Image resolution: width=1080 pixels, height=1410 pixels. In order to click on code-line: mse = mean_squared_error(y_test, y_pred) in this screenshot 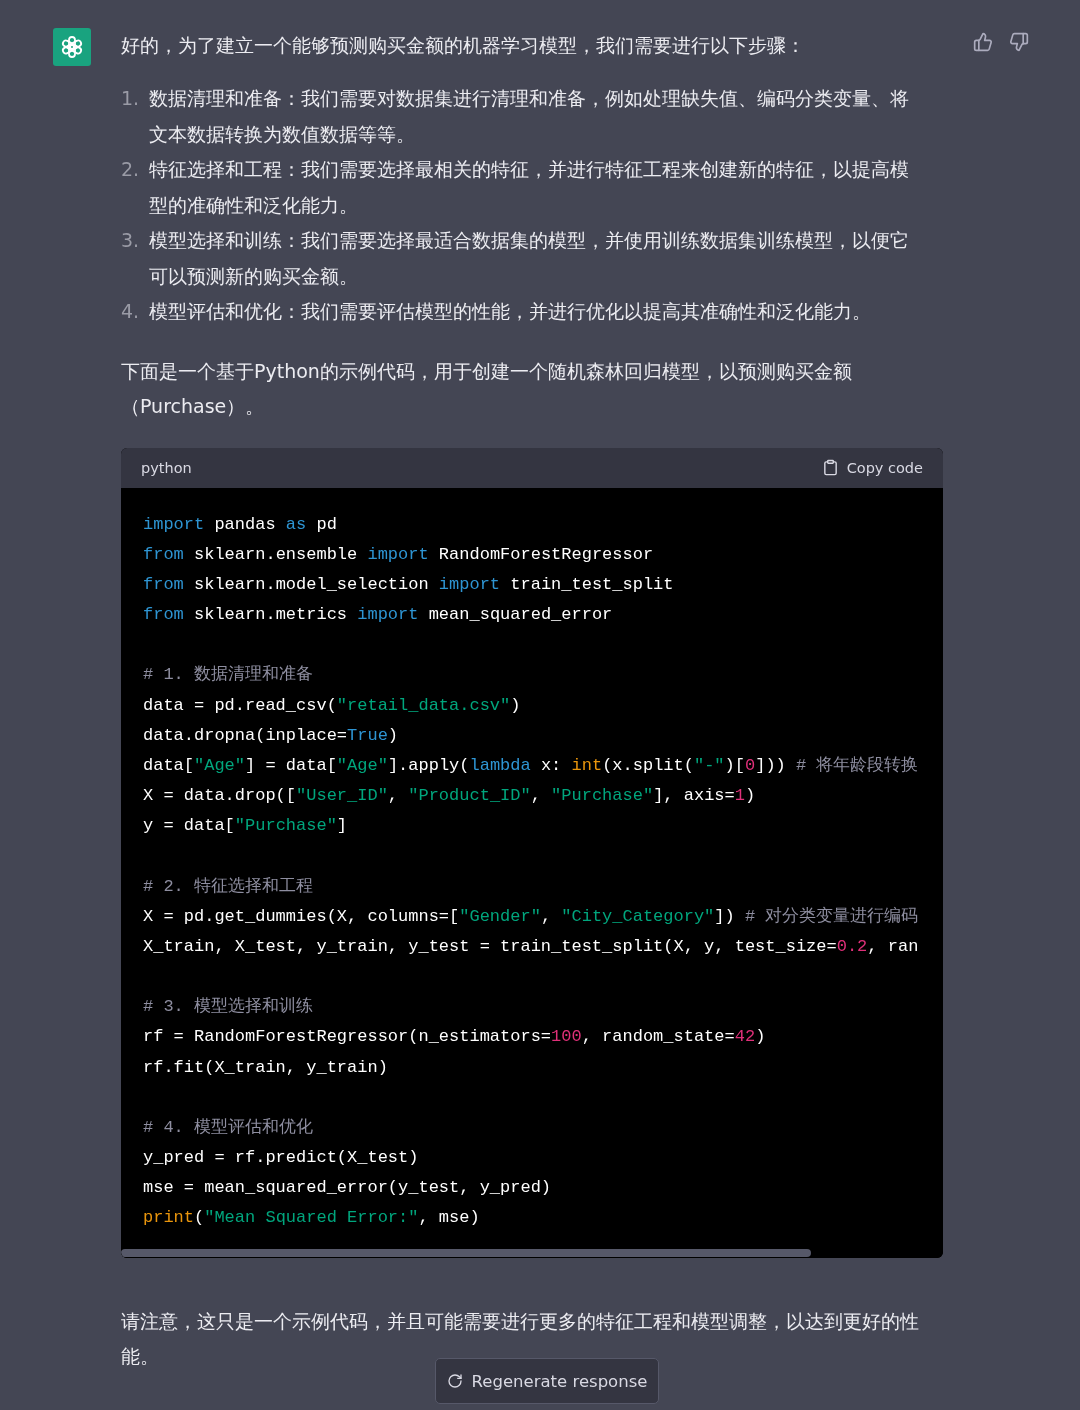, I will do `click(347, 1188)`.